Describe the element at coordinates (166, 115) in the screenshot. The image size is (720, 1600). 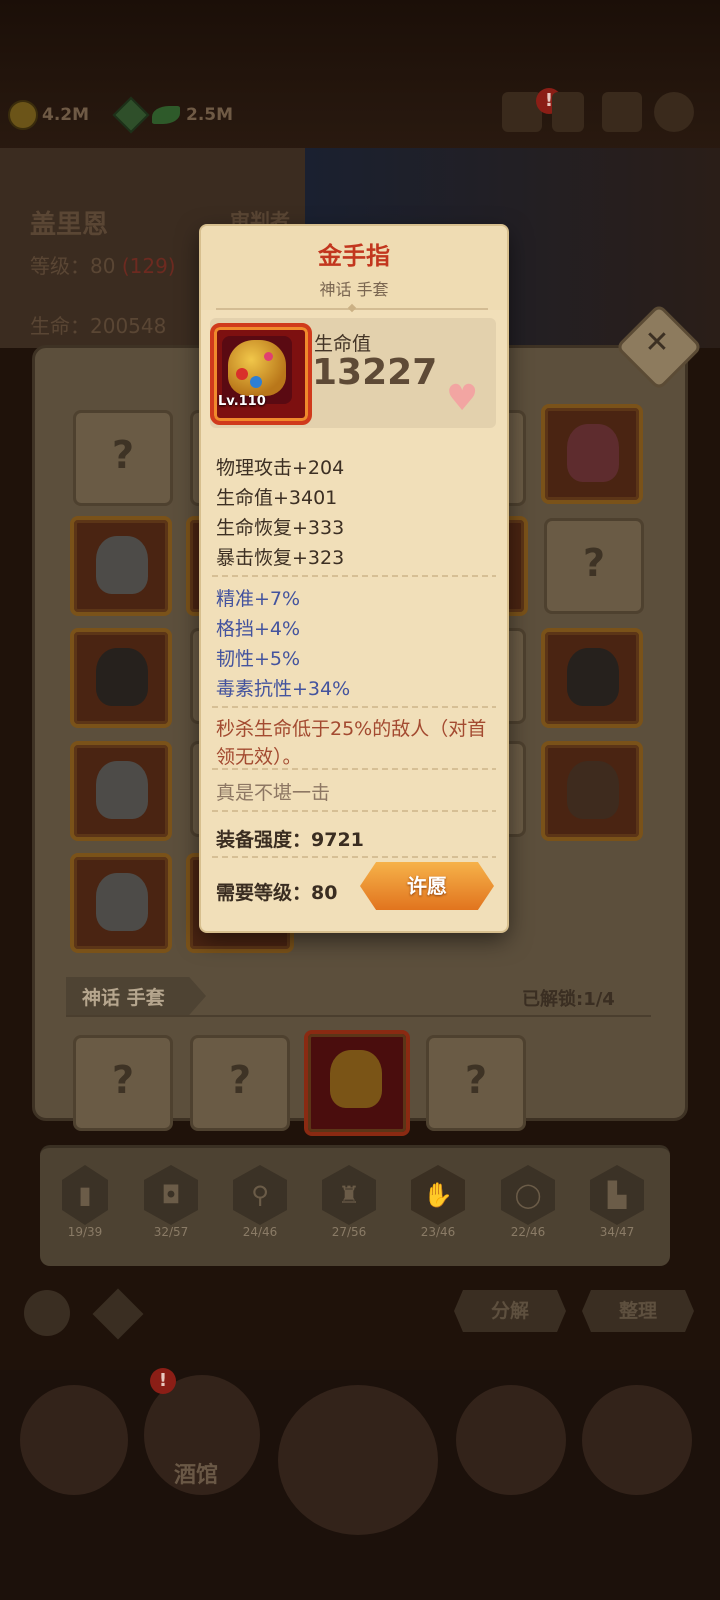
I see `leaf-icon` at that location.